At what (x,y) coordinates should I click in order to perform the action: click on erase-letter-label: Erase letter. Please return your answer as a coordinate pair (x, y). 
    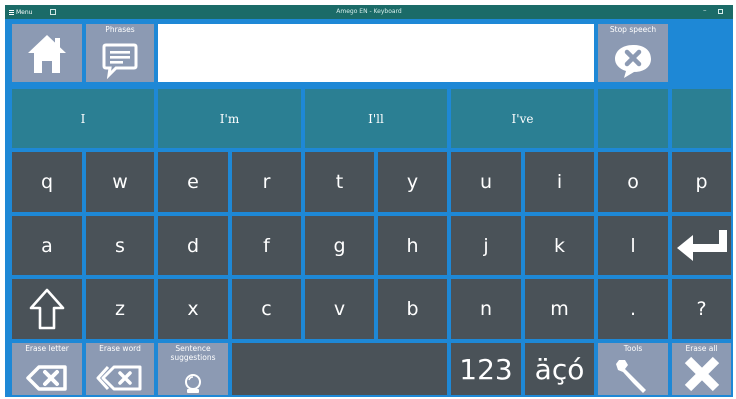
    Looking at the image, I should click on (47, 348).